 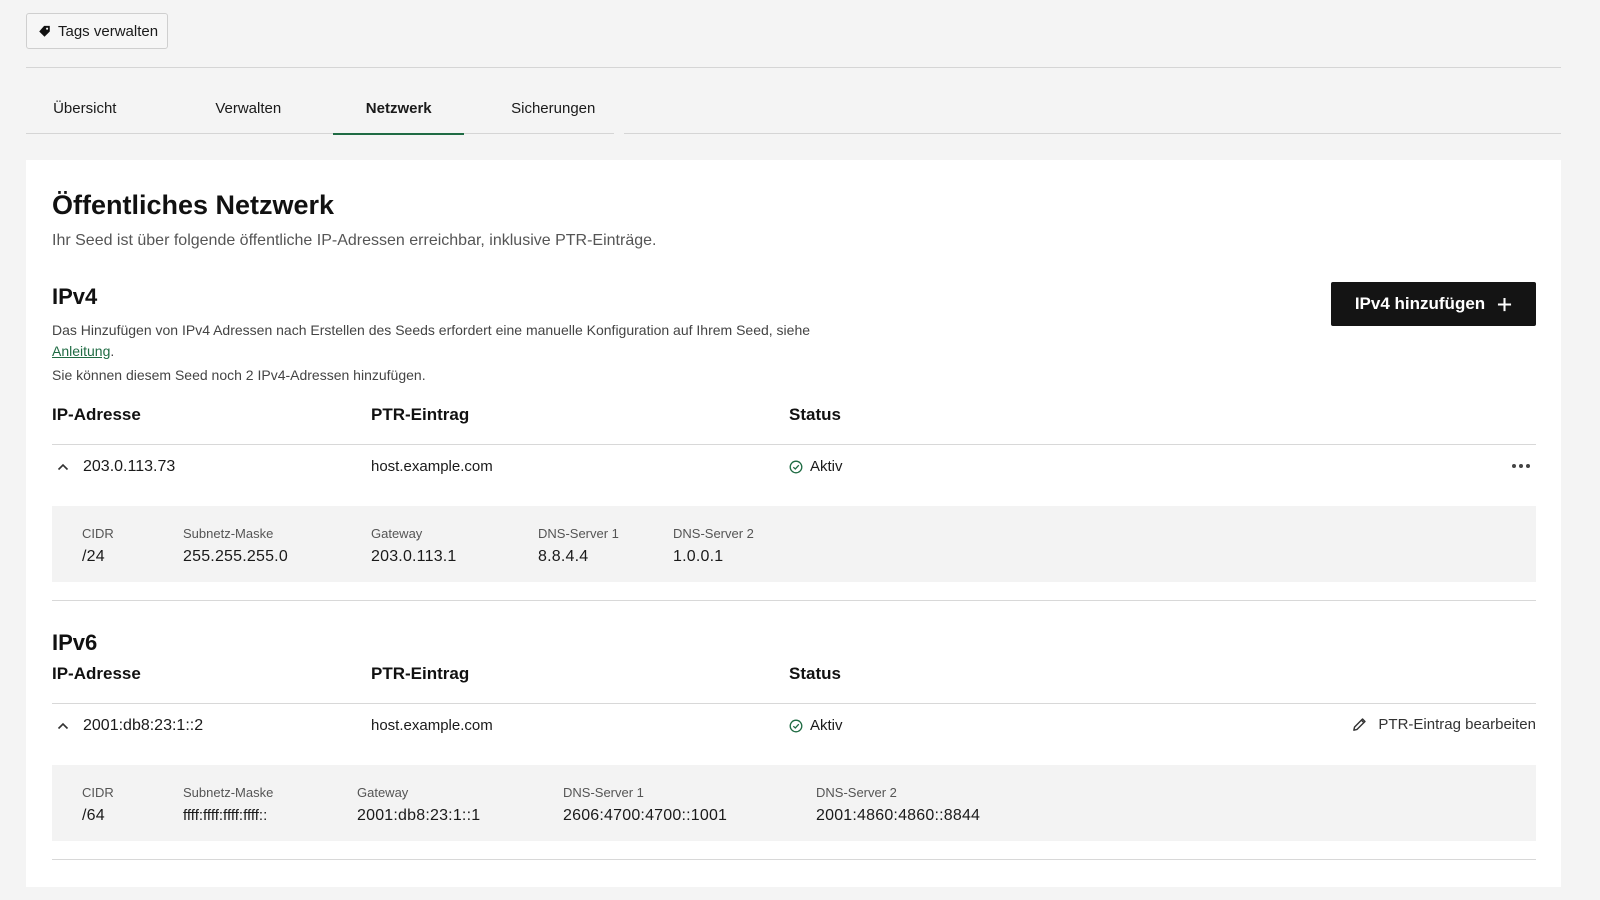 I want to click on ipv6-ptr-value: host.example.com, so click(x=432, y=725).